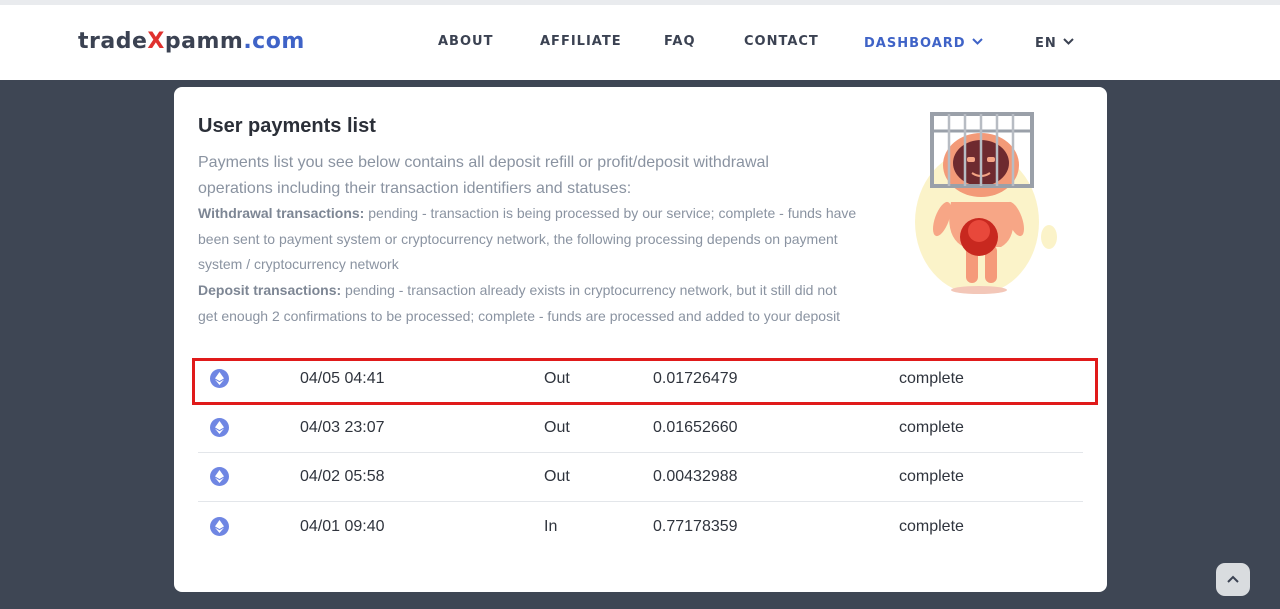 This screenshot has width=1280, height=609. What do you see at coordinates (640, 527) in the screenshot?
I see `payment-row: 04/01 09:40 In 0.77178359 complete` at bounding box center [640, 527].